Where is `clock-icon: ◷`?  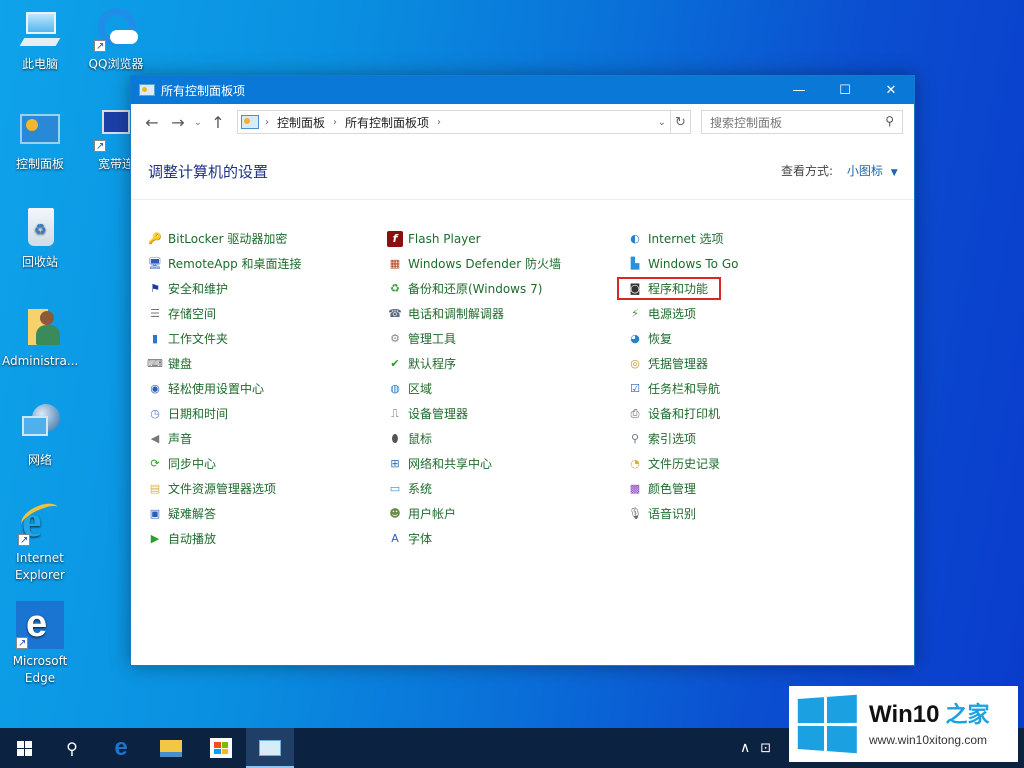
clock-icon: ◷ is located at coordinates (155, 413).